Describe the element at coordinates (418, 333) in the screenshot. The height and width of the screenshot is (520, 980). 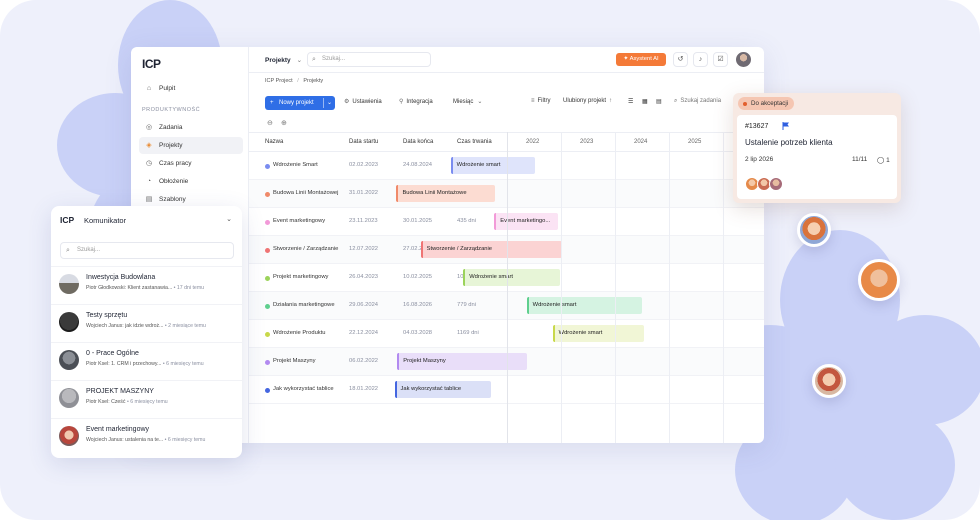
I see `table-cell-end: 04.03.2028` at that location.